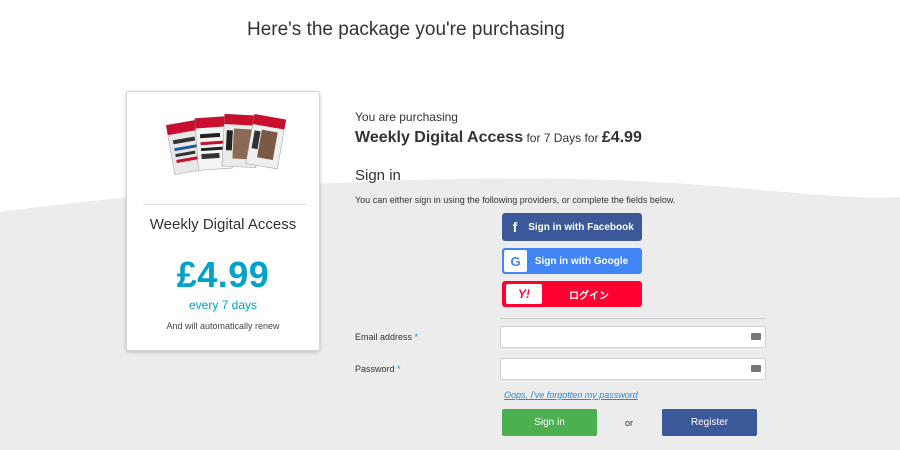 The width and height of the screenshot is (900, 450). Describe the element at coordinates (571, 395) in the screenshot. I see `forgot-password-link: Oops, I've forgotten my password` at that location.